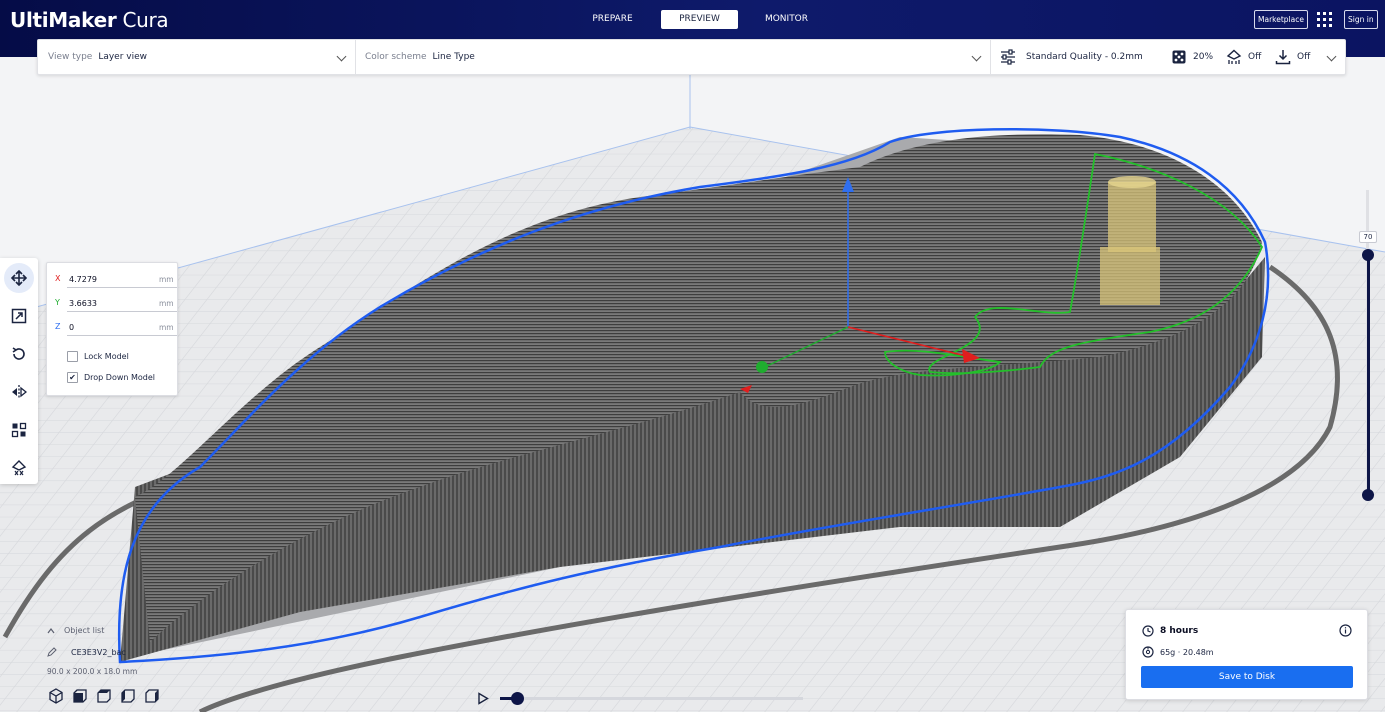  Describe the element at coordinates (19, 371) in the screenshot. I see `tool-panel` at that location.